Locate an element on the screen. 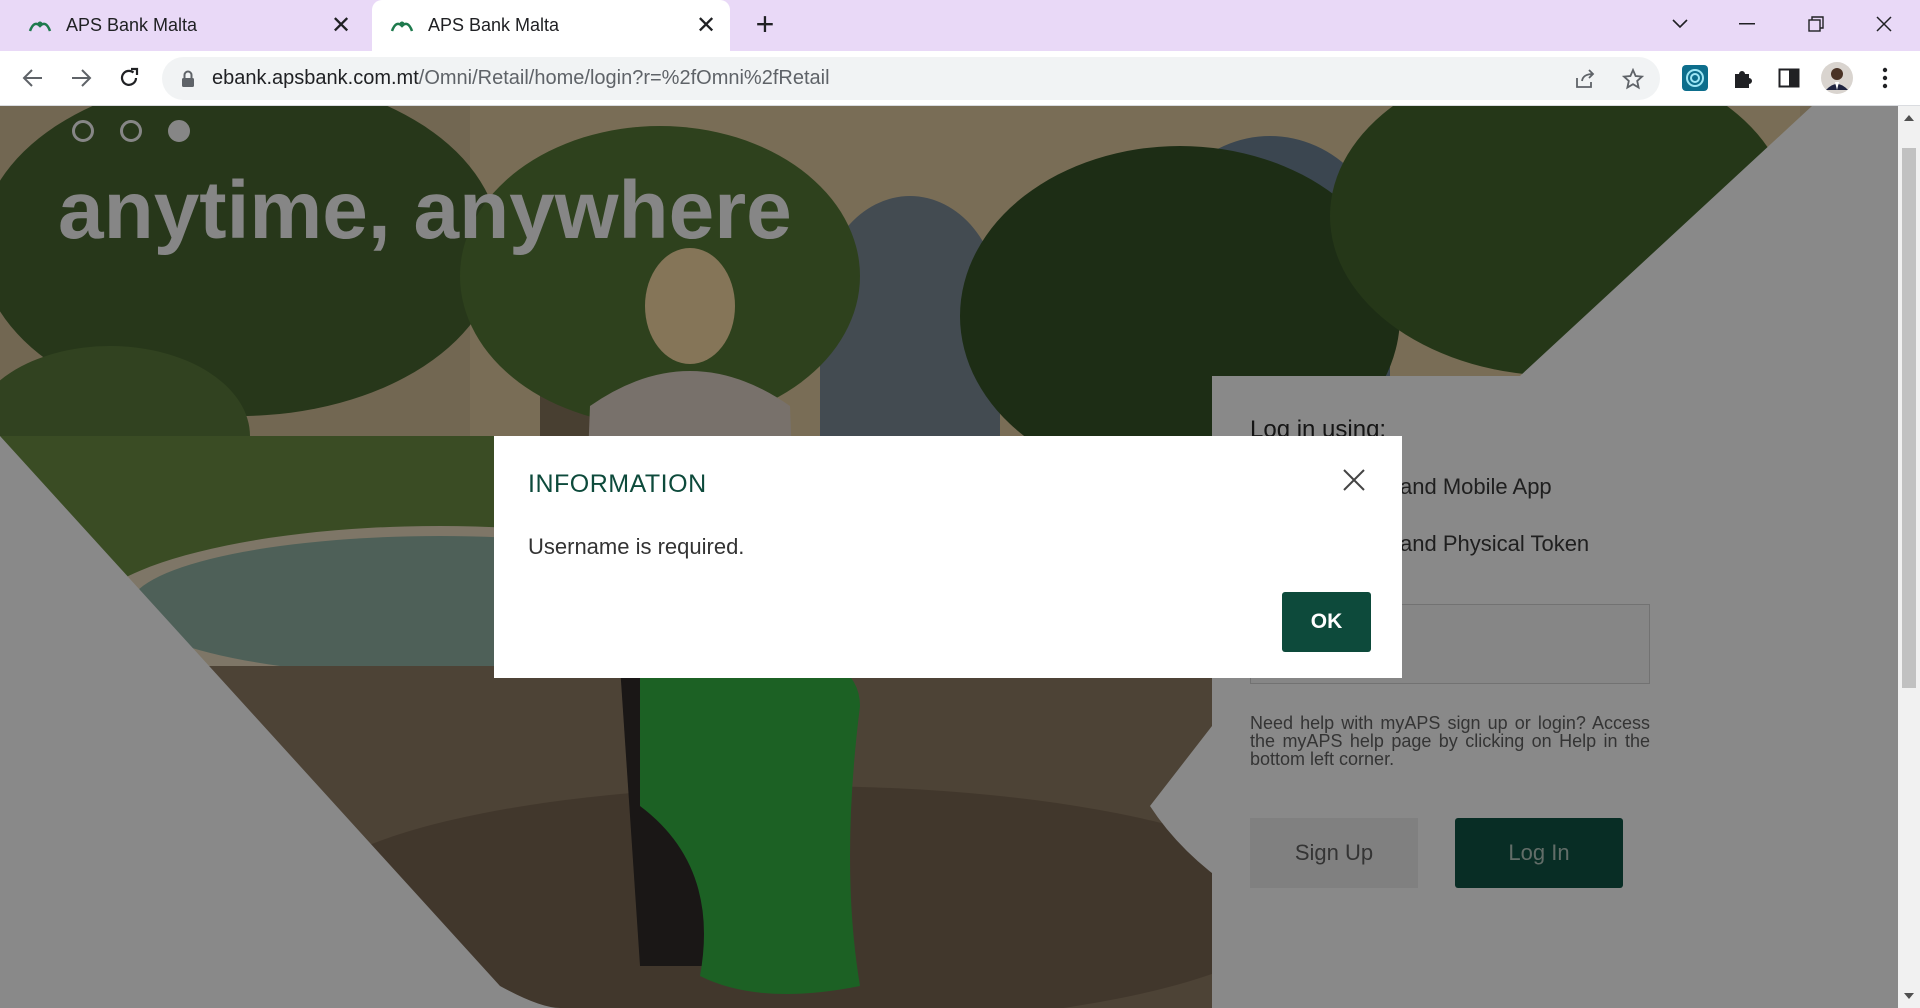 Image resolution: width=1920 pixels, height=1008 pixels. dialog-message: Username is required. is located at coordinates (636, 546).